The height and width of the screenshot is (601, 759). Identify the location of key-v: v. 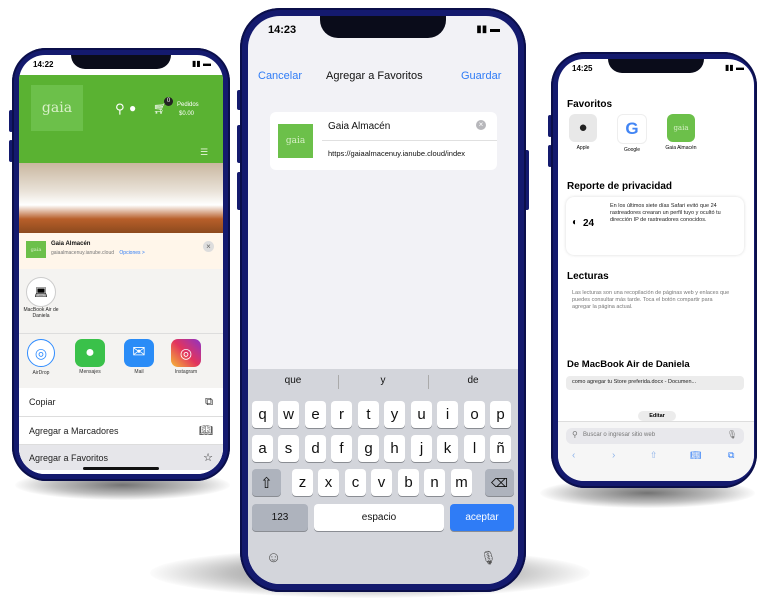
(381, 482).